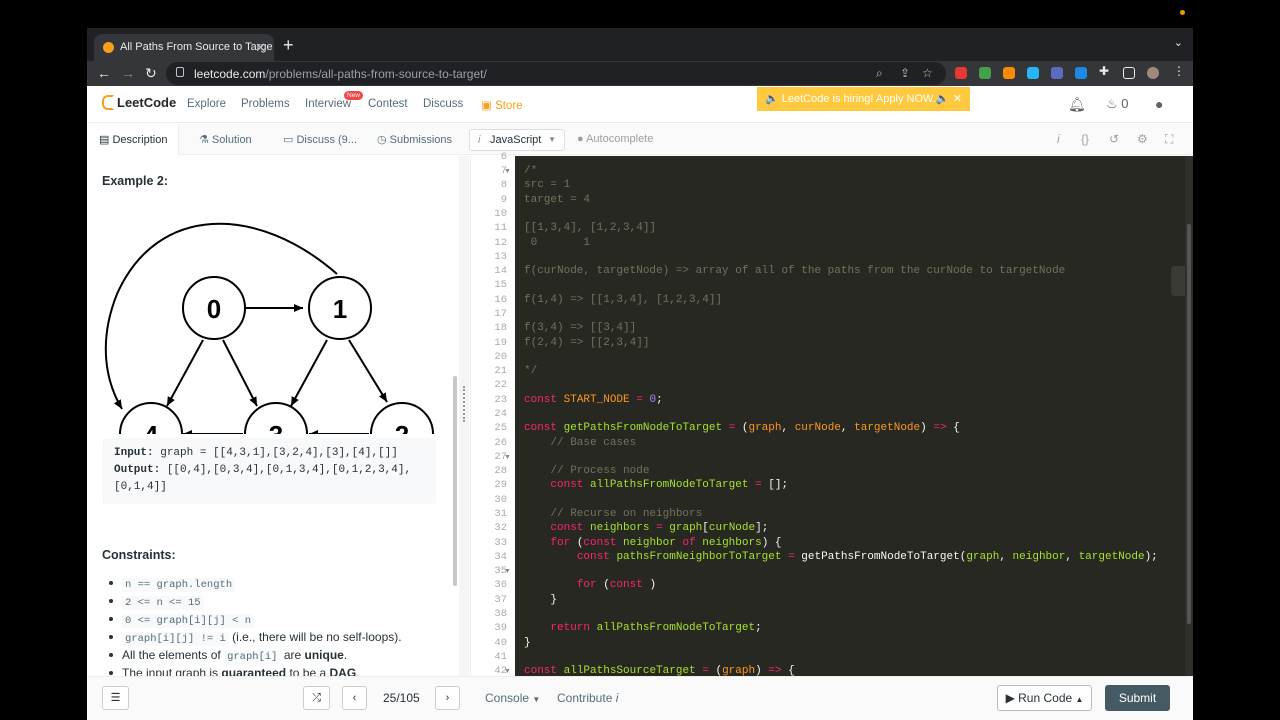  I want to click on tab-submissions: ◷ Submissions, so click(414, 139).